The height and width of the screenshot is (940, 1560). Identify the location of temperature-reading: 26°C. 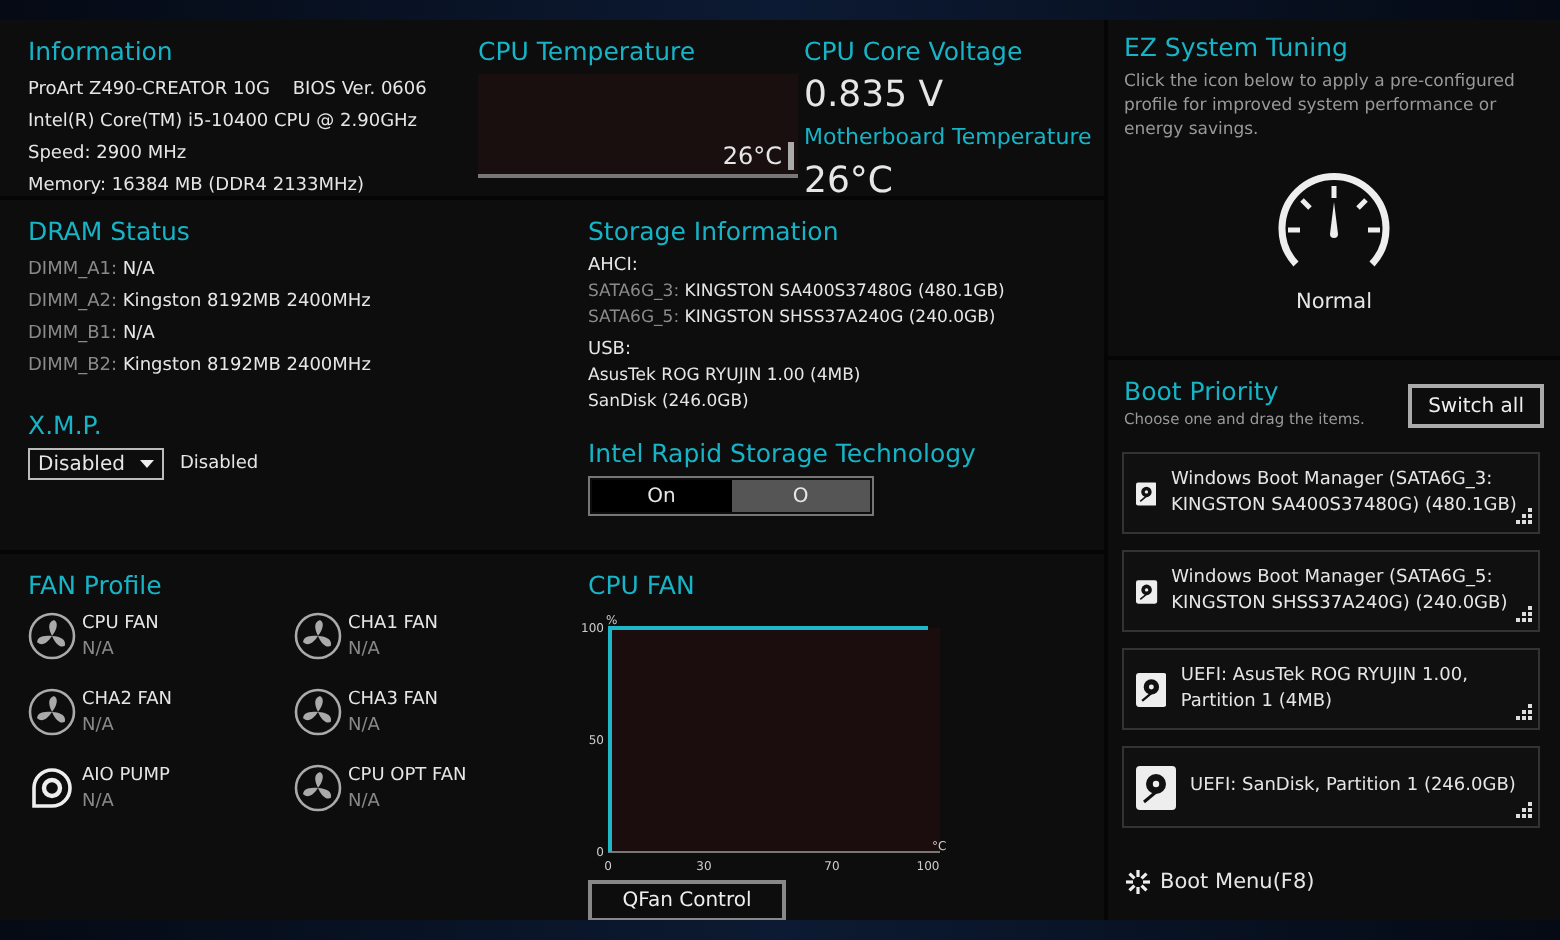
(752, 156).